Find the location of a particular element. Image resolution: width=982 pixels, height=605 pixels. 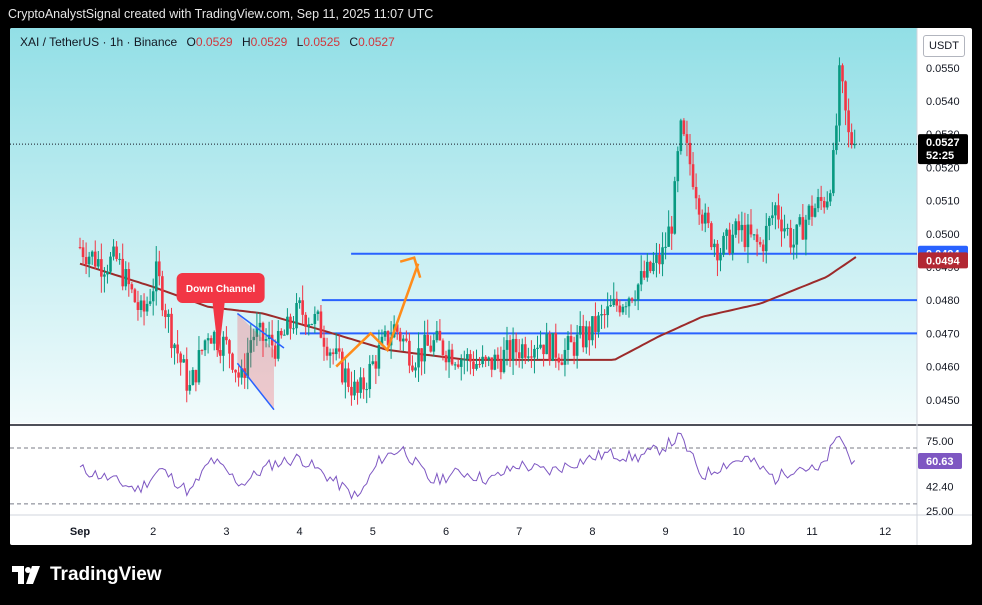

time-tick-label: 6 is located at coordinates (446, 532).